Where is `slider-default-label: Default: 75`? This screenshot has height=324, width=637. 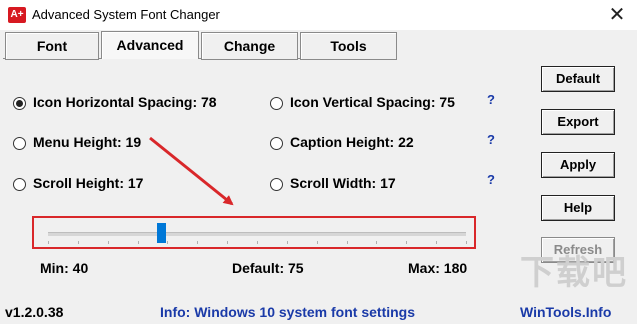
slider-default-label: Default: 75 is located at coordinates (268, 268).